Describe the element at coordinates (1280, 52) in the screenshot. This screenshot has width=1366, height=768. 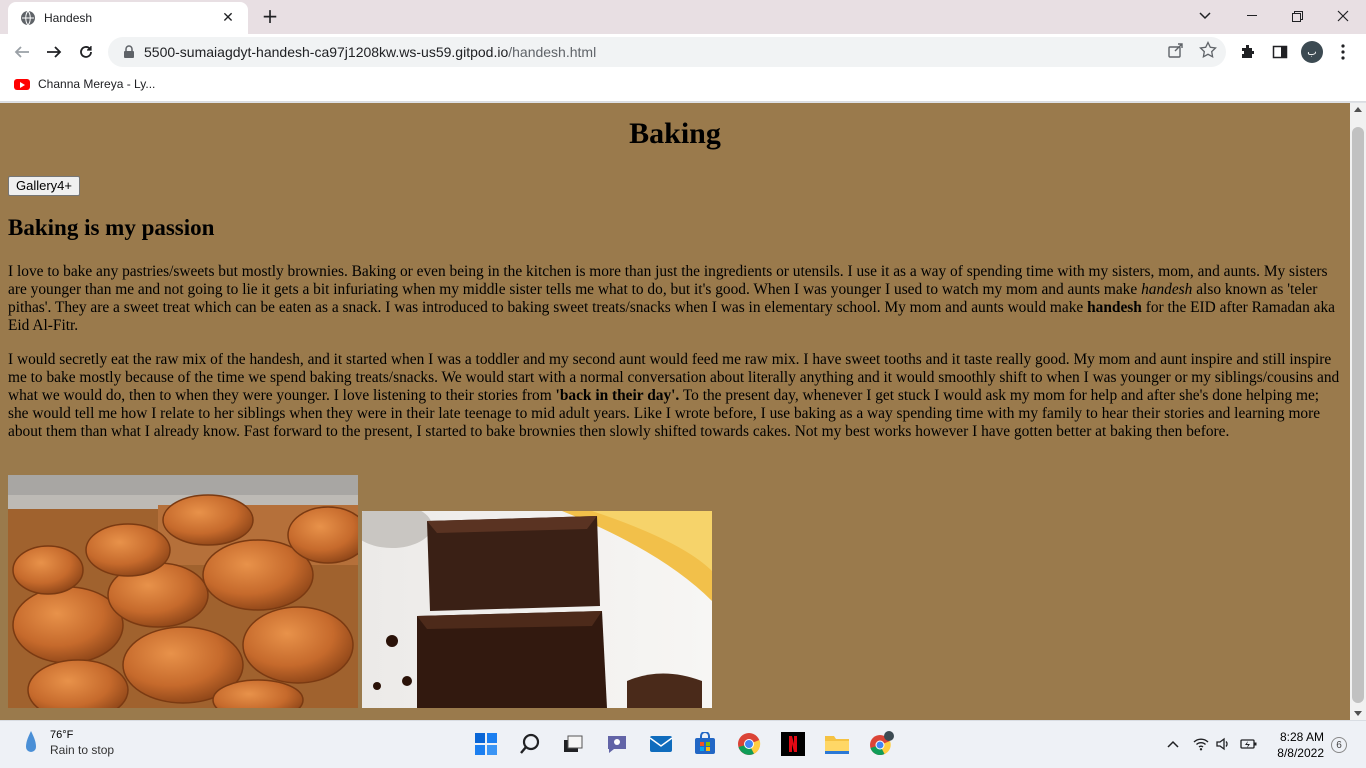
I see `side-panel-icon` at that location.